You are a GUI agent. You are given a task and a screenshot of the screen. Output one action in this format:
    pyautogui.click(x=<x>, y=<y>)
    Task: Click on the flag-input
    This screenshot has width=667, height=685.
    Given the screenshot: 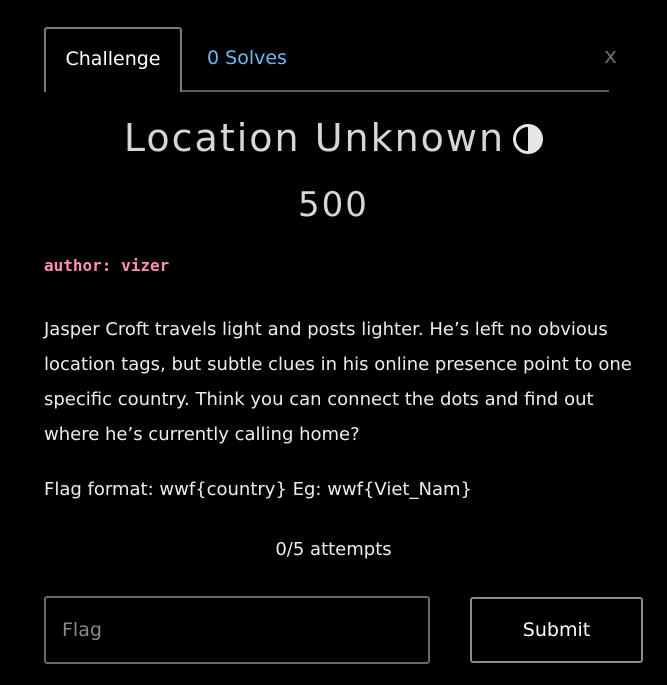 What is the action you would take?
    pyautogui.click(x=237, y=630)
    